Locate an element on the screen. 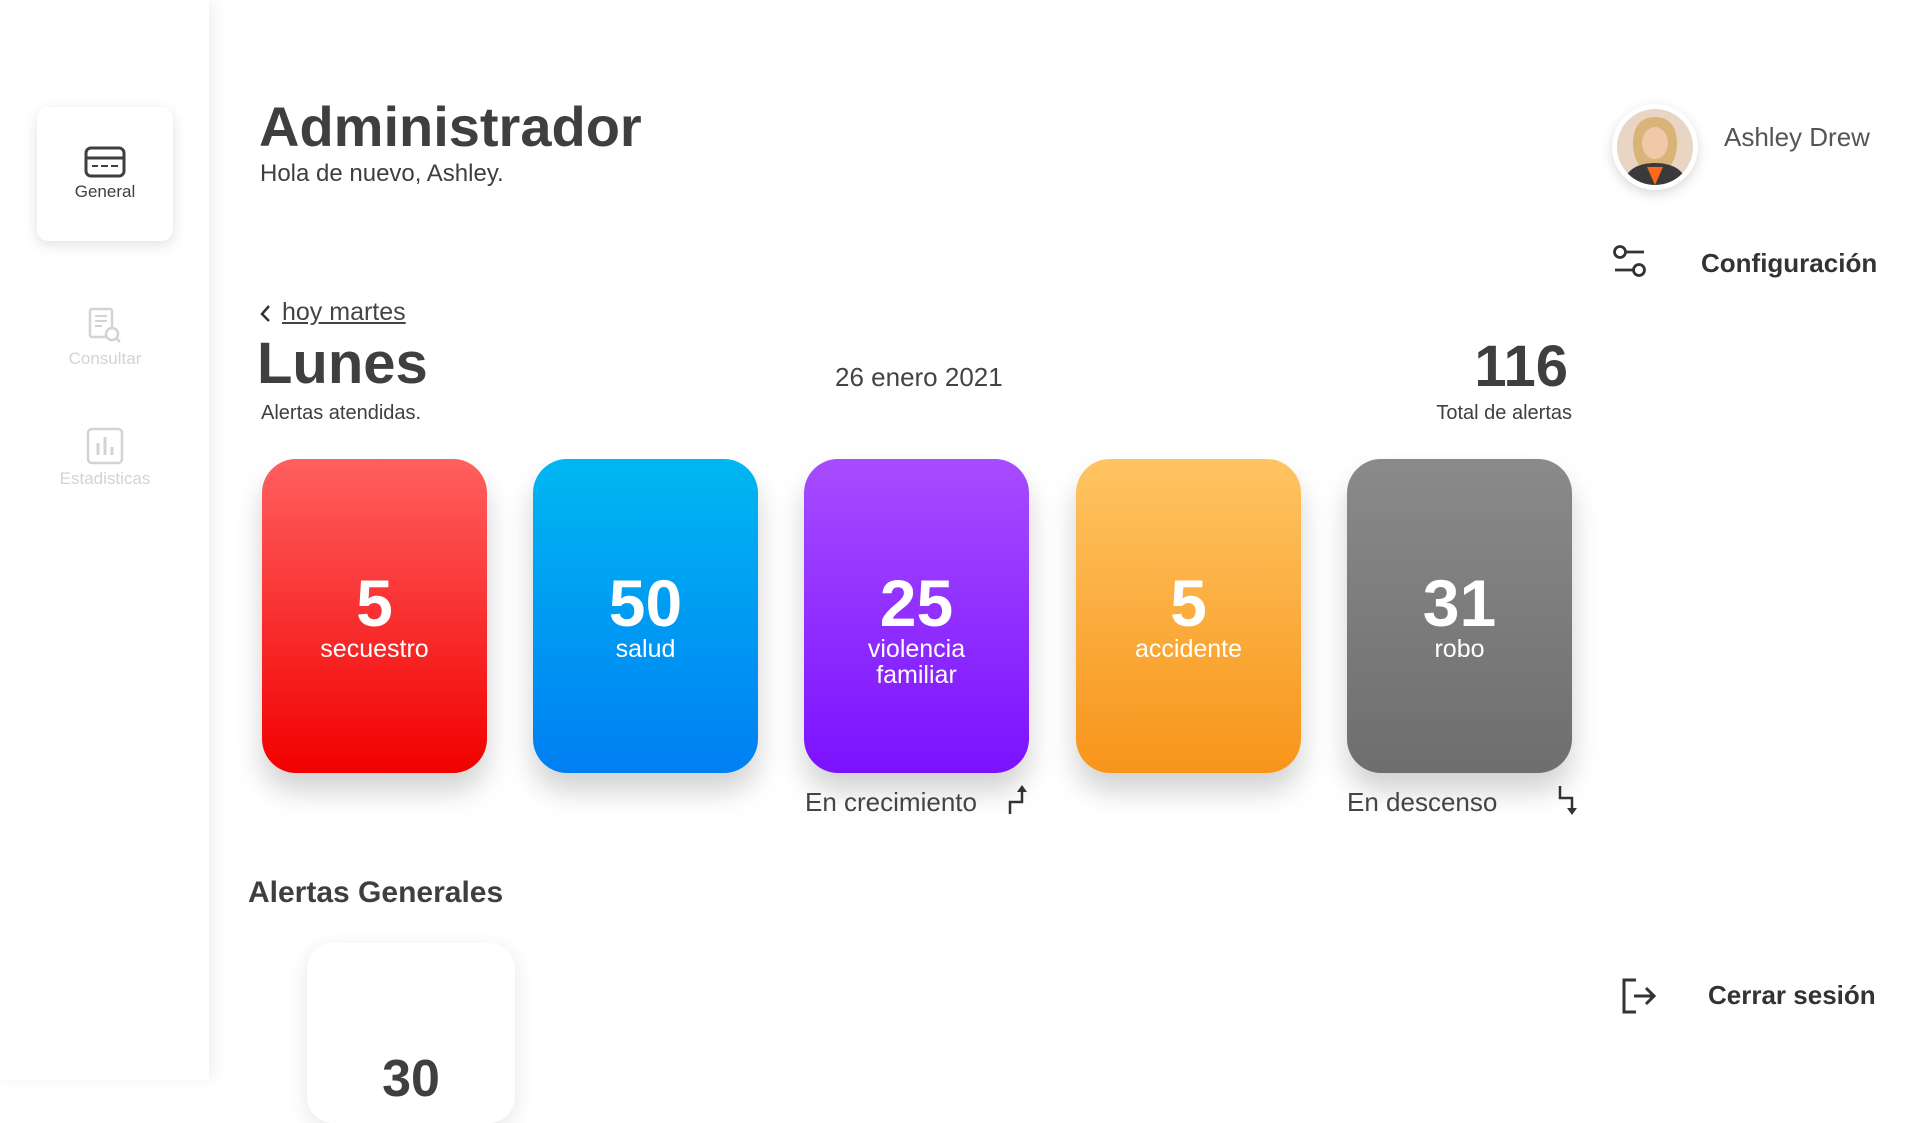 The height and width of the screenshot is (1123, 1920). date-text: 26 enero 2021 is located at coordinates (919, 377).